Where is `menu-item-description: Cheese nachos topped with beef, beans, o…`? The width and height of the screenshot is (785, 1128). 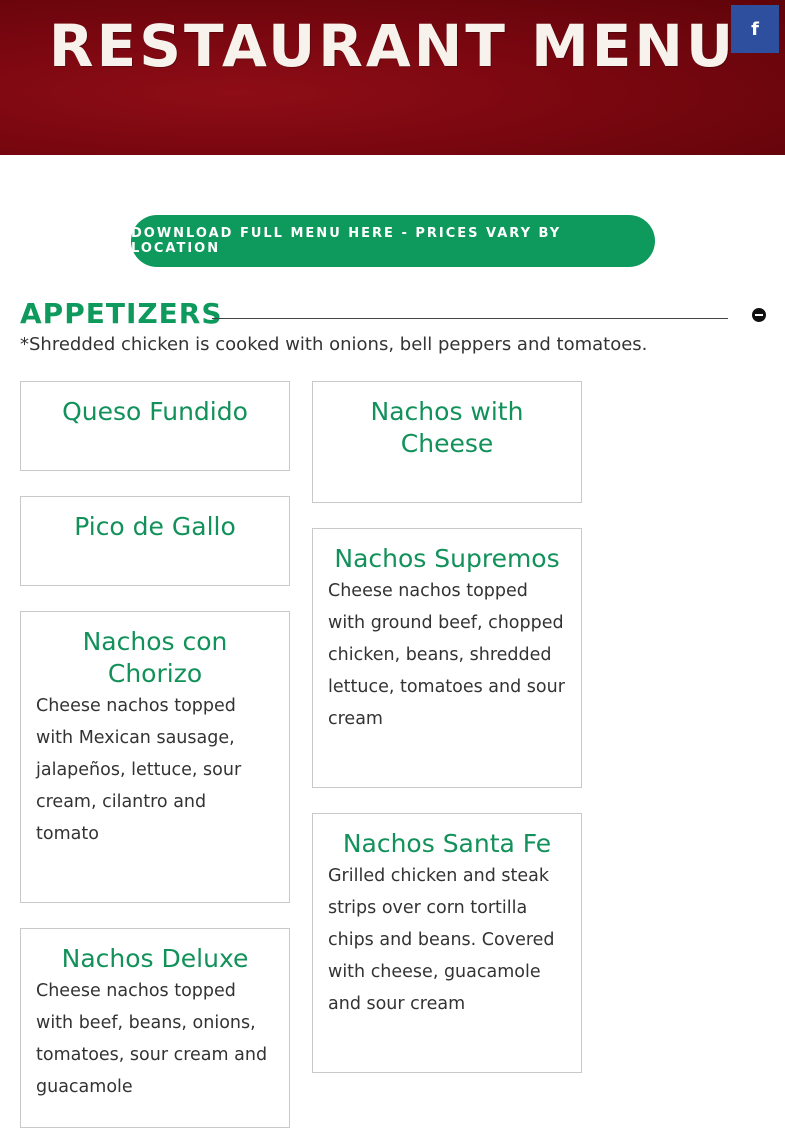 menu-item-description: Cheese nachos topped with beef, beans, o… is located at coordinates (152, 1039).